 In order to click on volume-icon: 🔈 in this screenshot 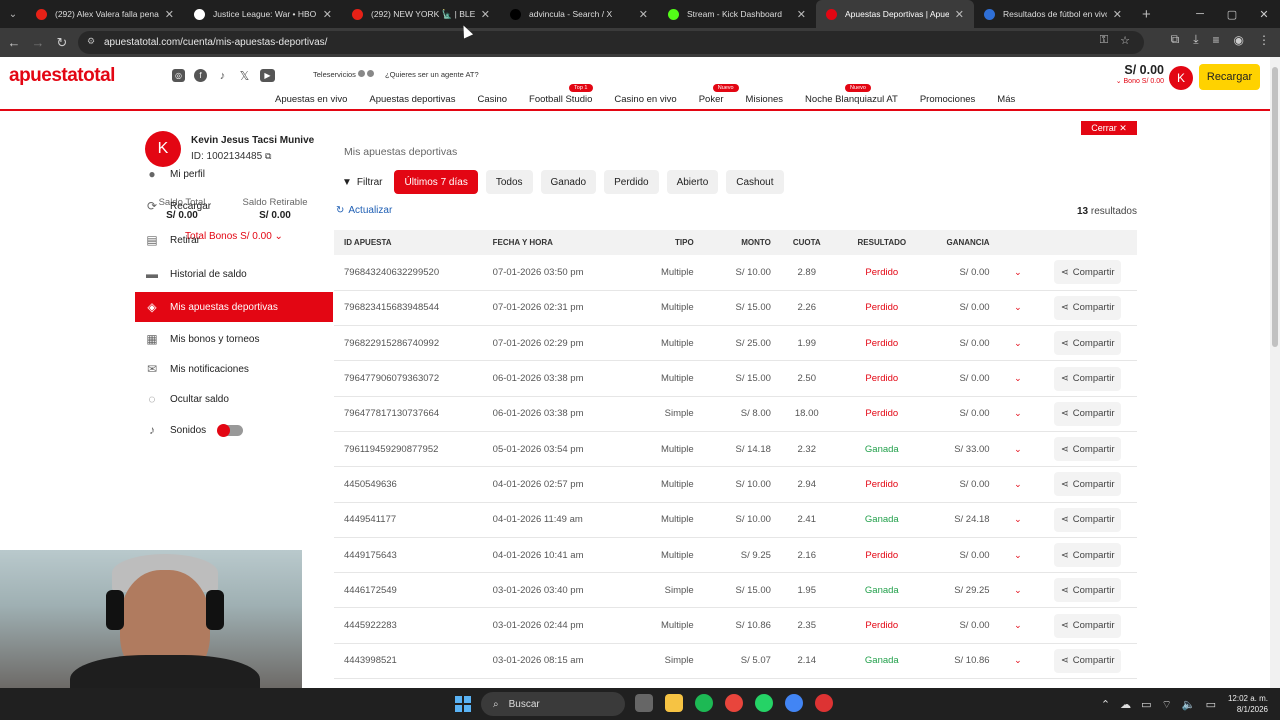, I will do `click(1189, 705)`.